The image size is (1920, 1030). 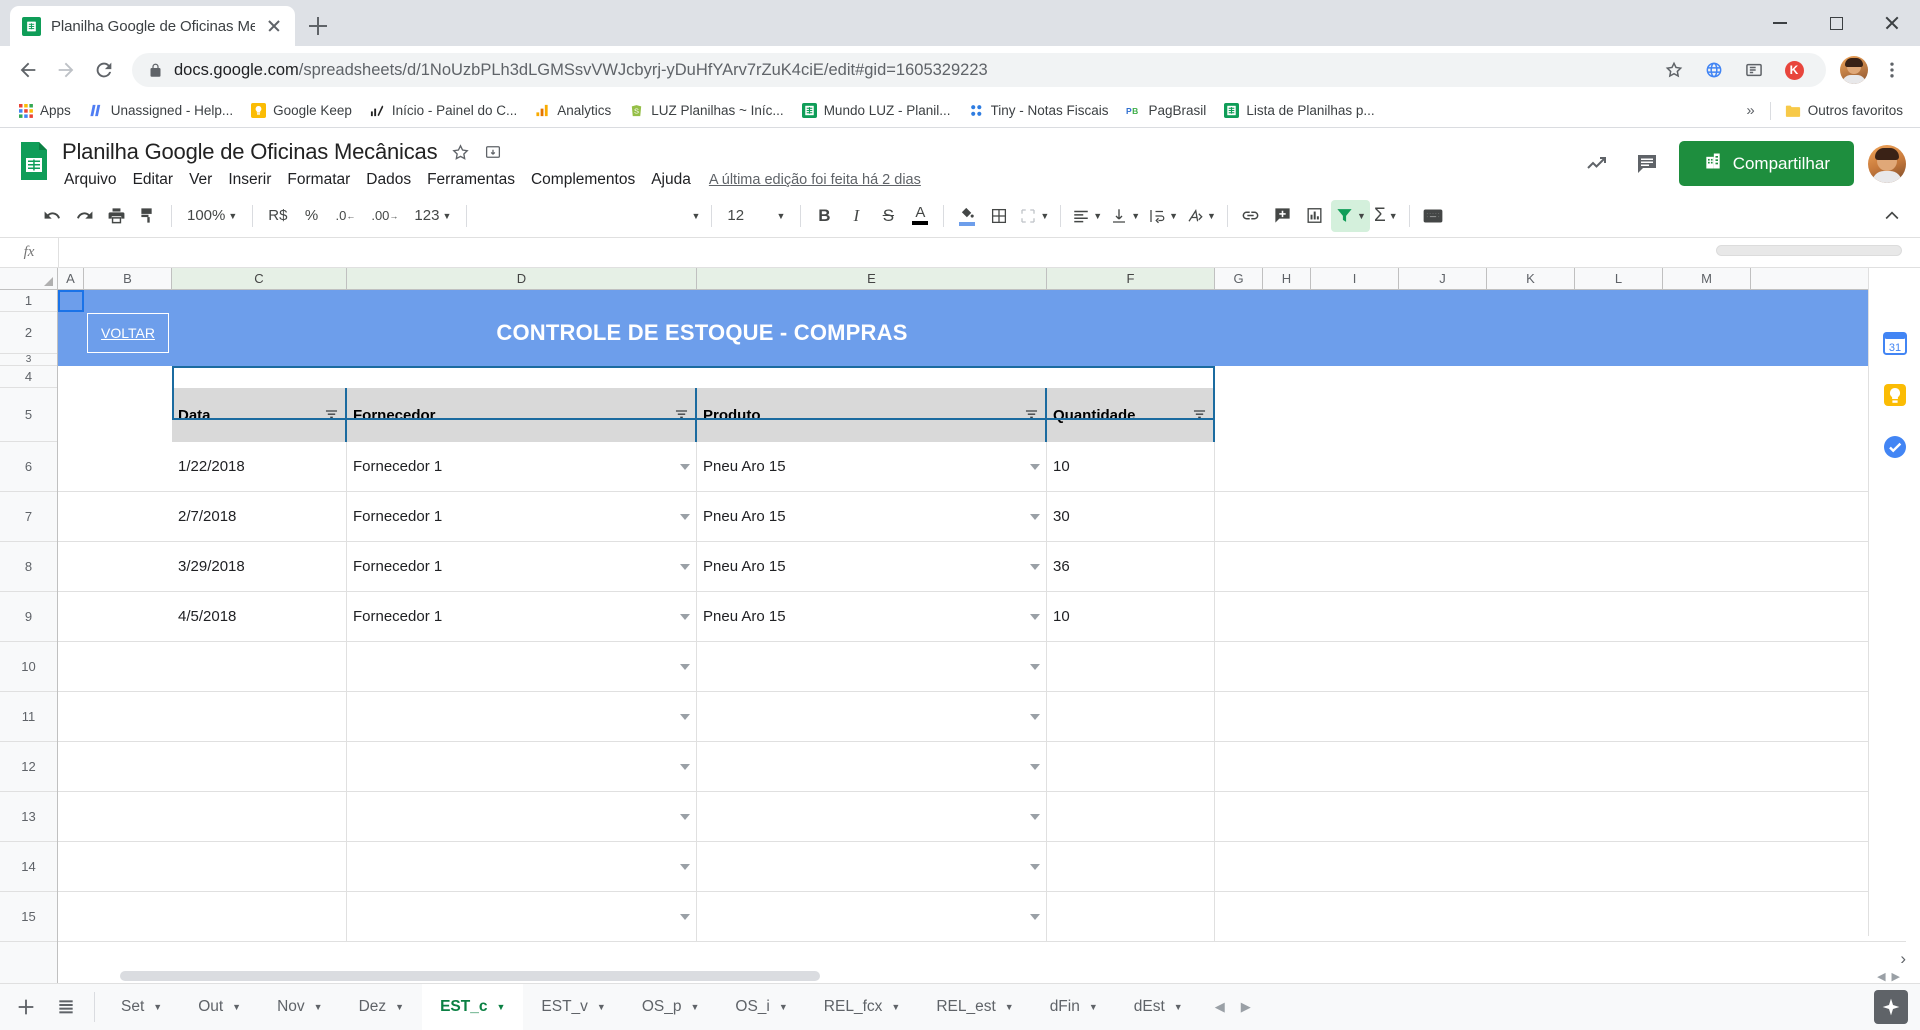 I want to click on maximize-button, so click(x=1836, y=23).